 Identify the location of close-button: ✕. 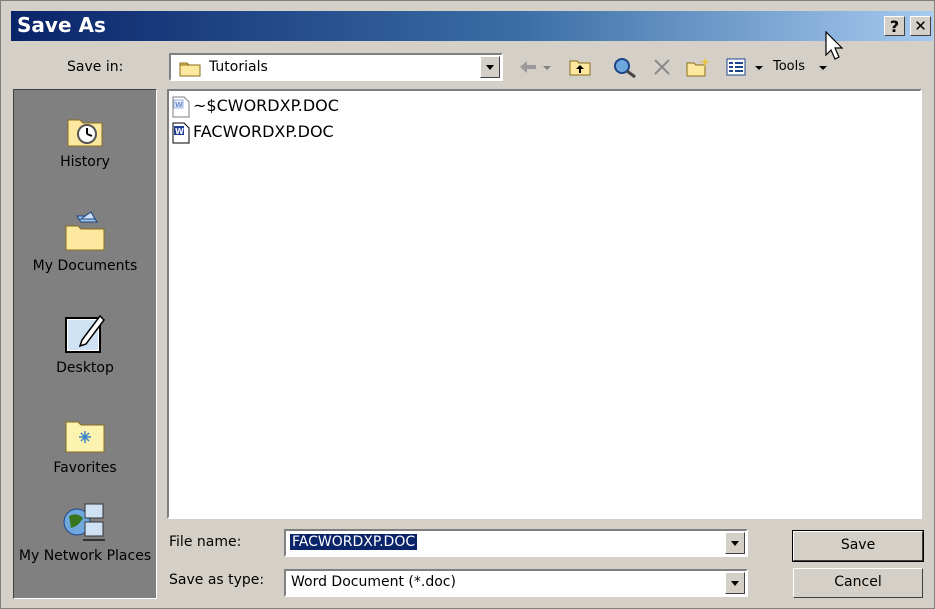
(920, 26).